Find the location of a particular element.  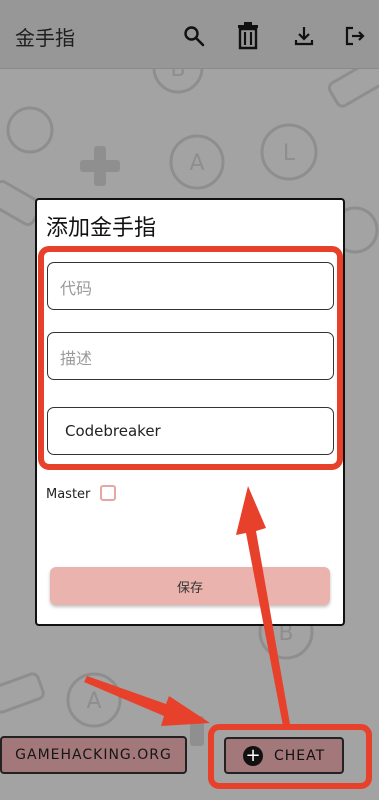

exit-icon is located at coordinates (355, 36).